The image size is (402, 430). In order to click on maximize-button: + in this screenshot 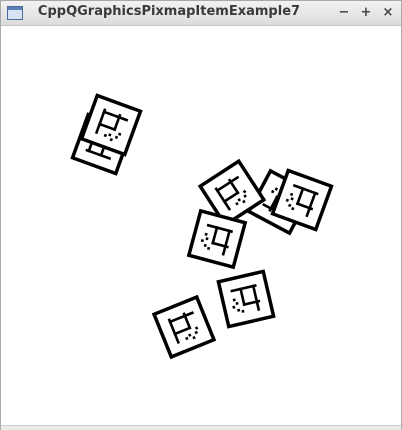, I will do `click(366, 13)`.